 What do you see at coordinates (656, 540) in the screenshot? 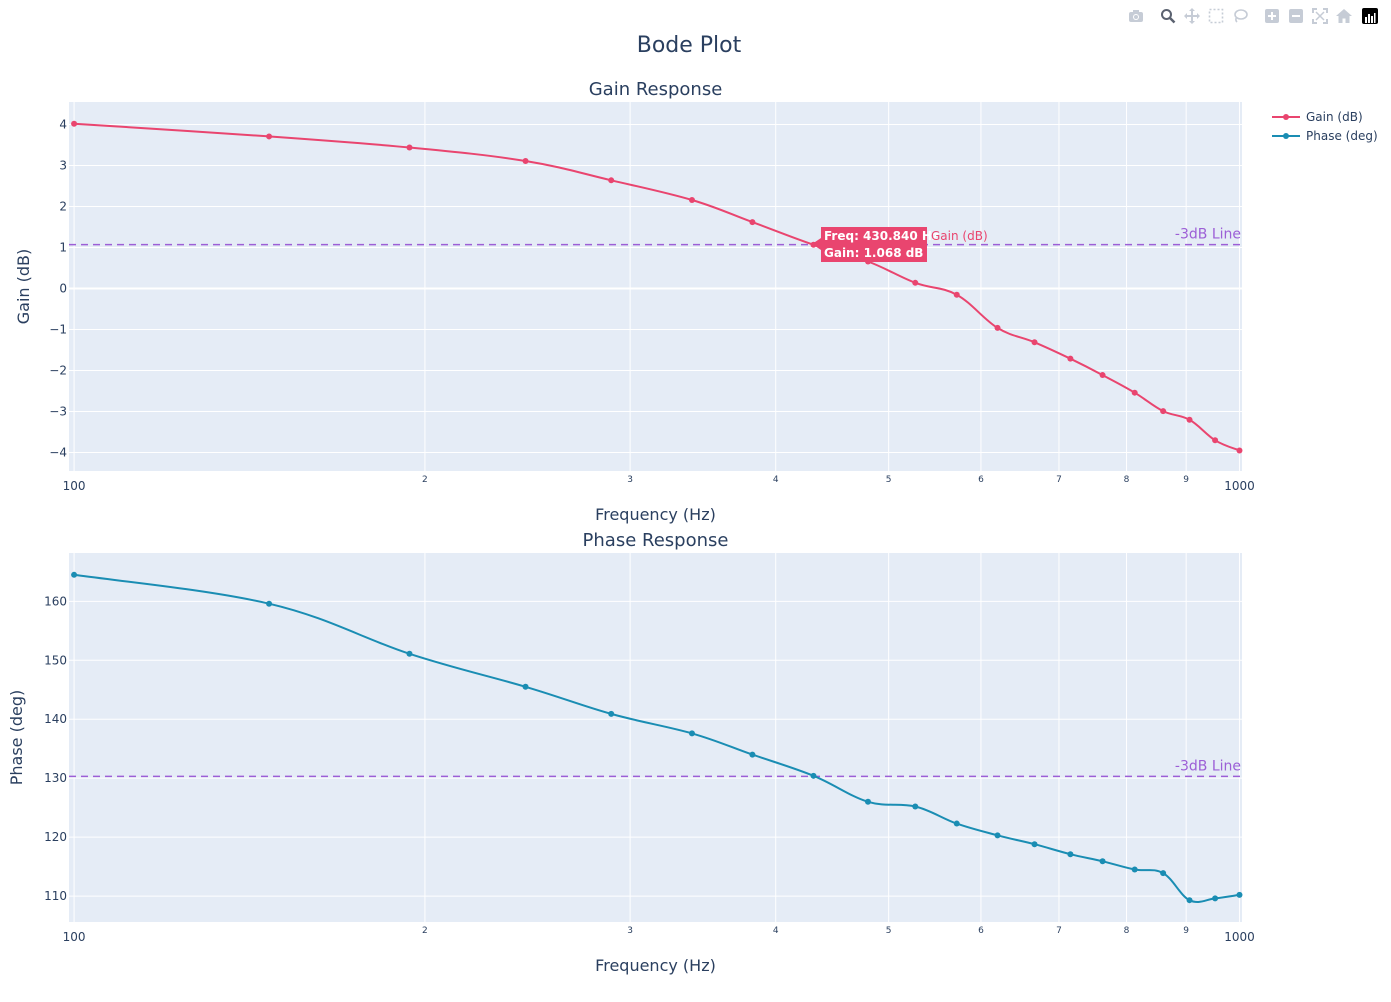
I see `subplot-title: Phase Response` at bounding box center [656, 540].